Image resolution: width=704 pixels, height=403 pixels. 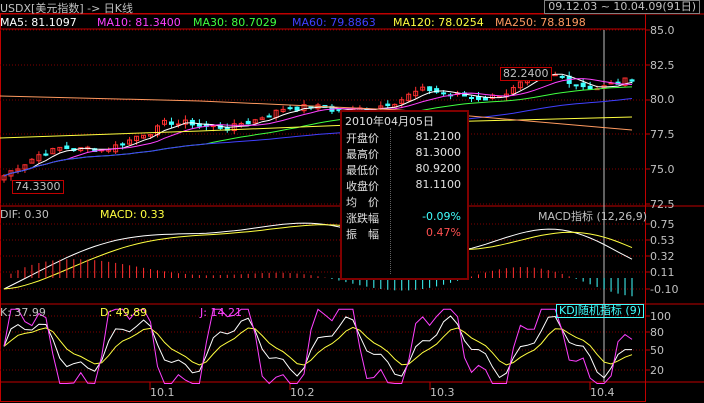 What do you see at coordinates (622, 7) in the screenshot?
I see `date-range: 09.12.03 ~ 10.04.09(91日)` at bounding box center [622, 7].